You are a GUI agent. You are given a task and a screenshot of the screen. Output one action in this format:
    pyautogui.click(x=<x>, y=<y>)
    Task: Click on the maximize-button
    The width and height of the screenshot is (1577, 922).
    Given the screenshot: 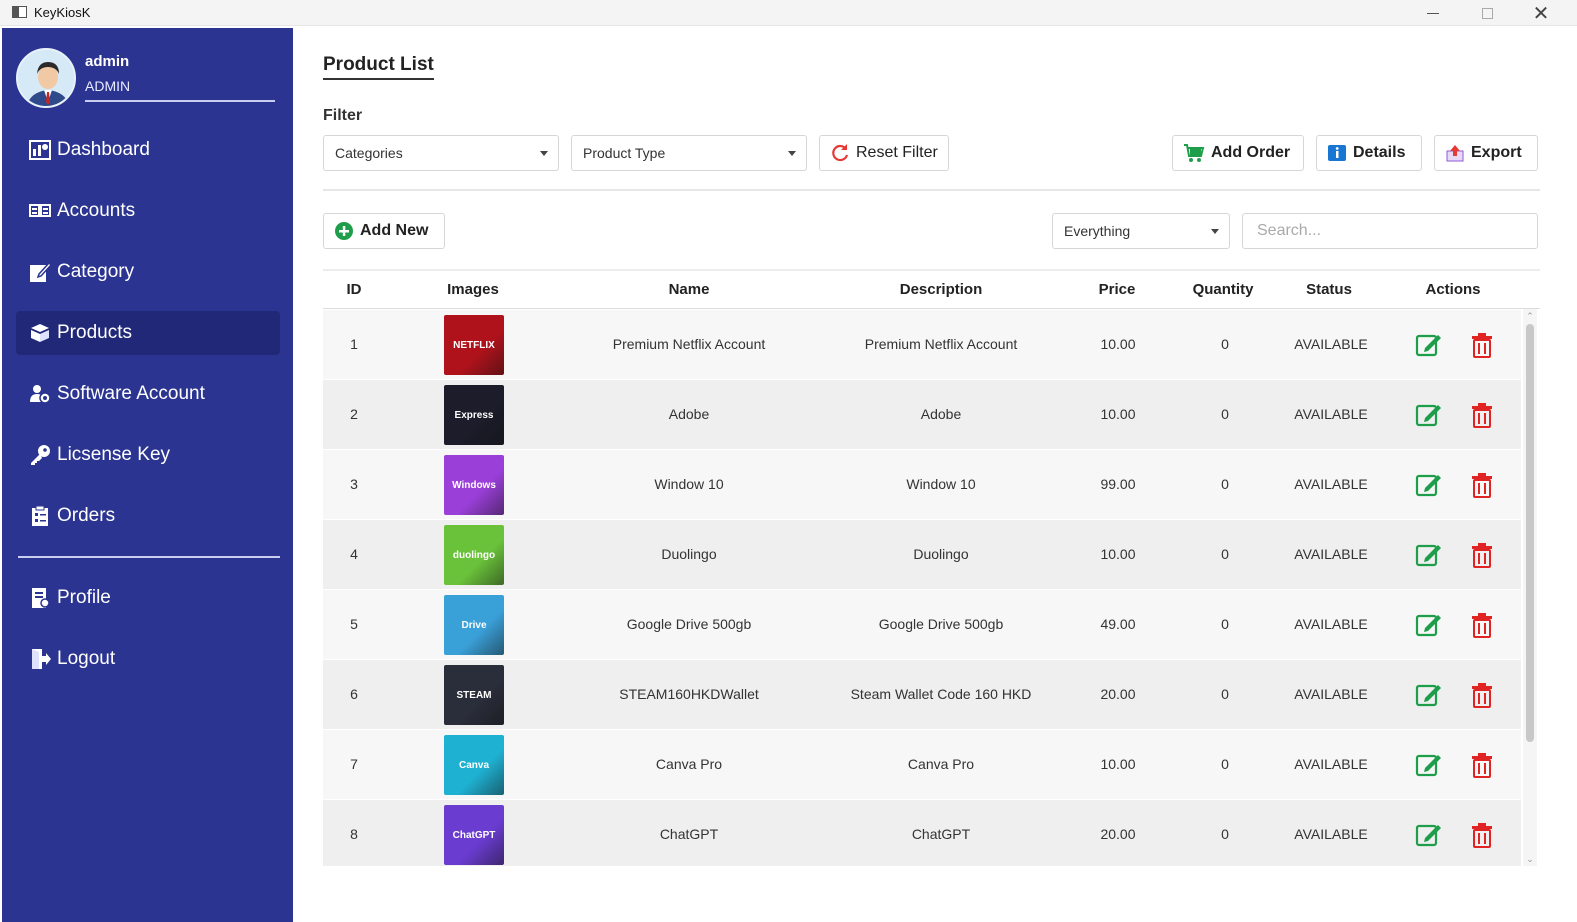 What is the action you would take?
    pyautogui.click(x=1487, y=13)
    